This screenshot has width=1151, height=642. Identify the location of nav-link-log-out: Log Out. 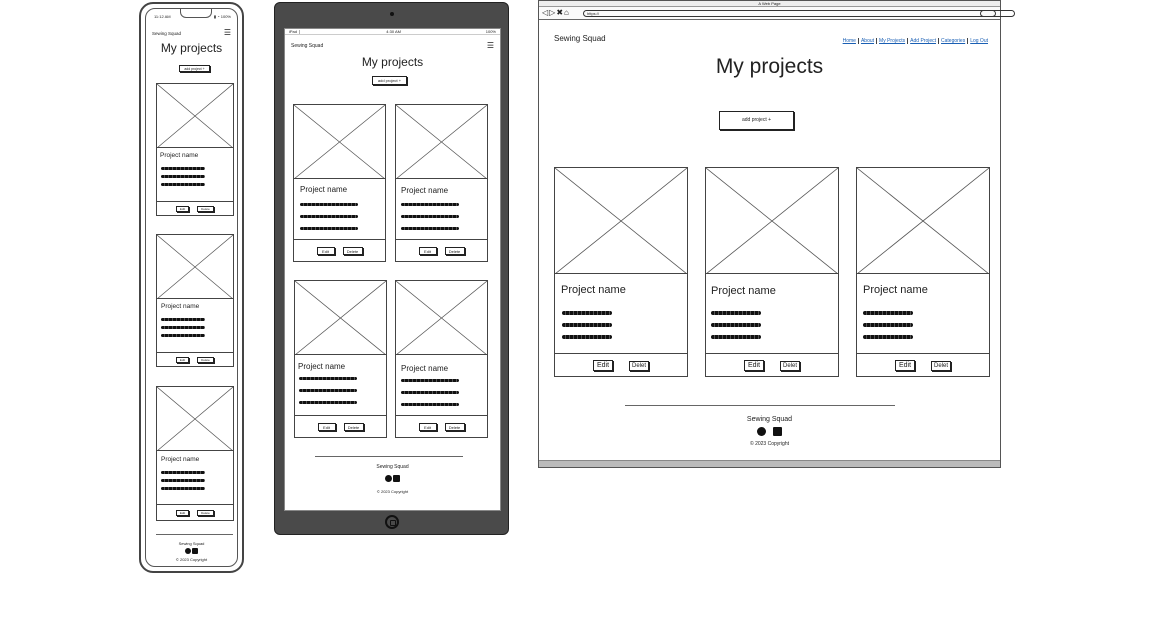
(979, 41).